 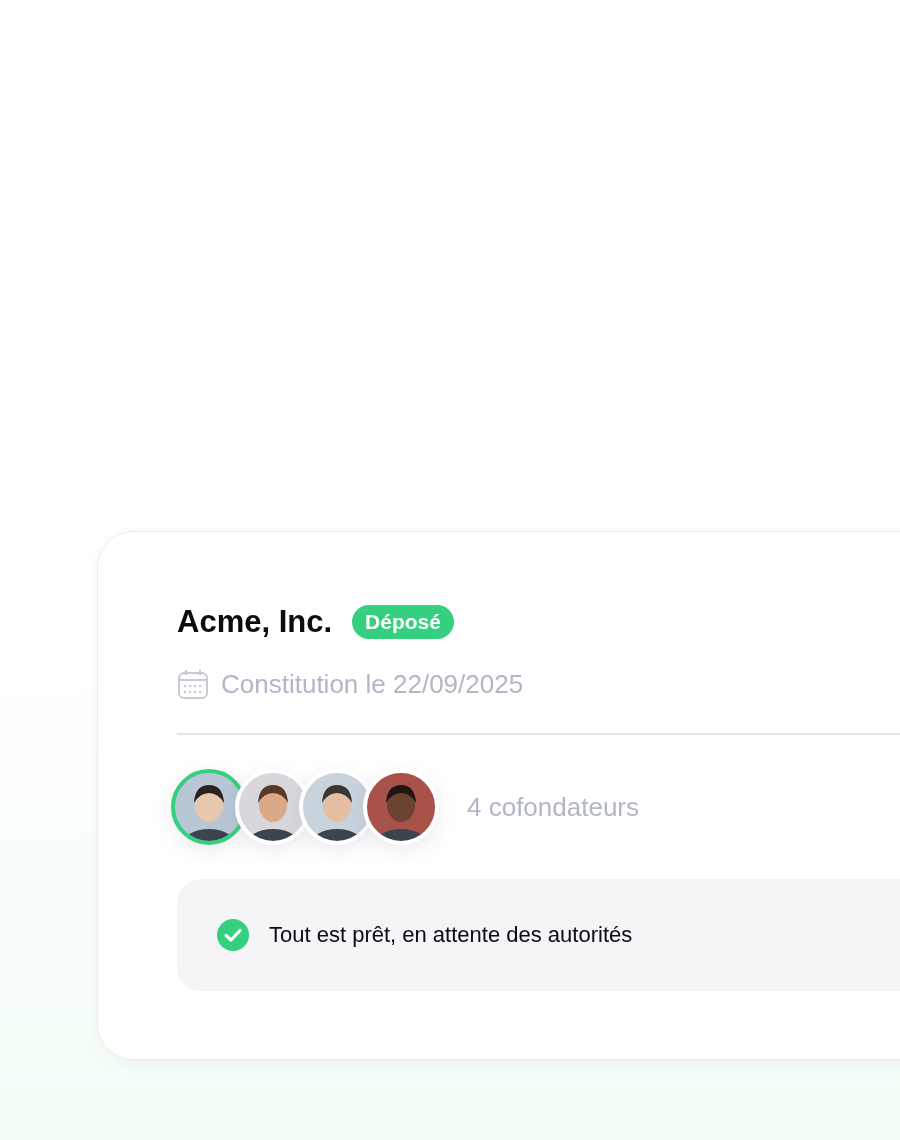 What do you see at coordinates (372, 684) in the screenshot?
I see `incorporation-date: Constitution le 22/09/2025` at bounding box center [372, 684].